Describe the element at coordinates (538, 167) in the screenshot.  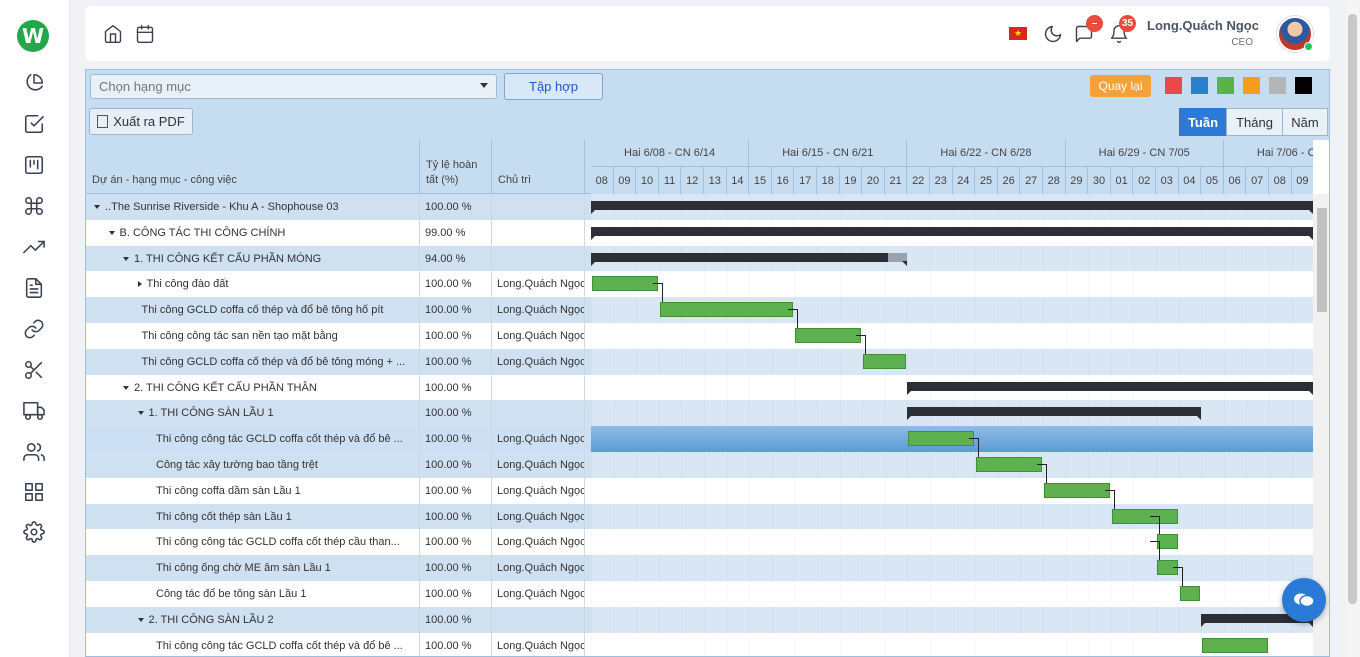
I see `column-header-owner: Chủ trì` at that location.